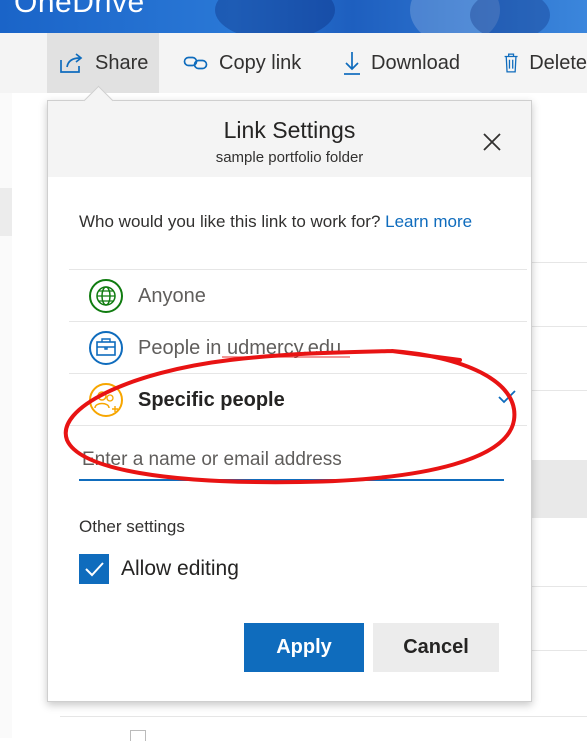  What do you see at coordinates (79, 10) in the screenshot?
I see `app-title: OneDrive` at bounding box center [79, 10].